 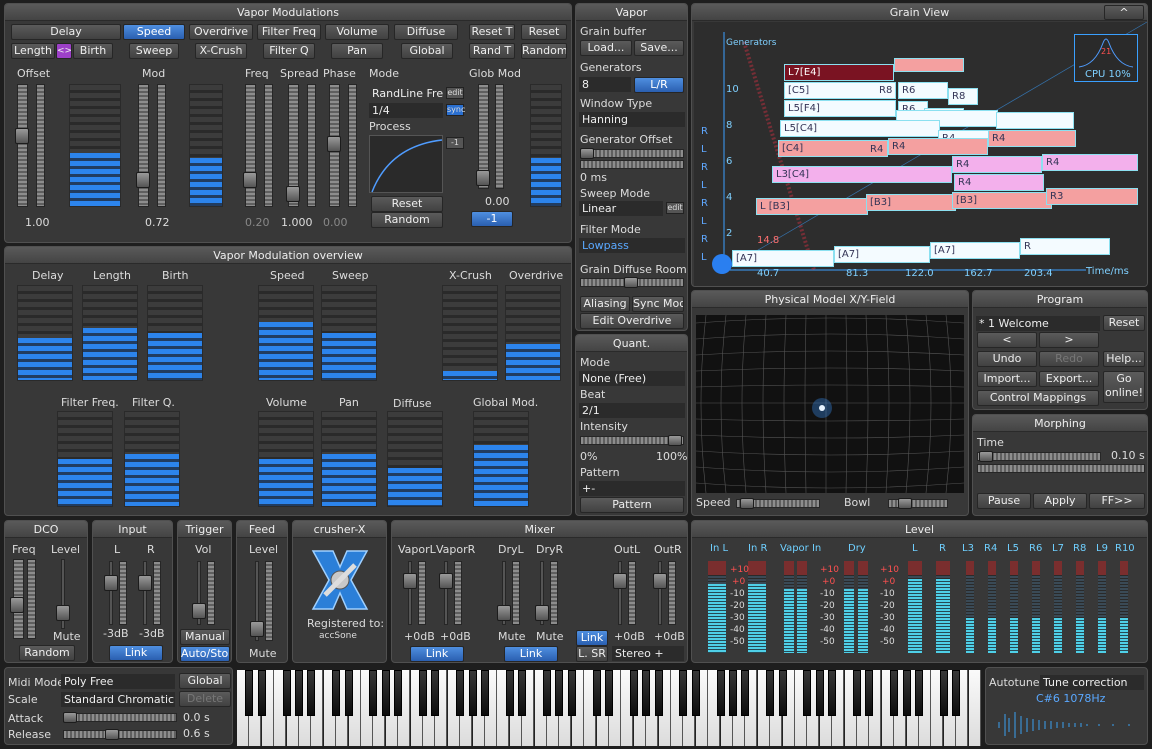 I want to click on process-curve, so click(x=406, y=164).